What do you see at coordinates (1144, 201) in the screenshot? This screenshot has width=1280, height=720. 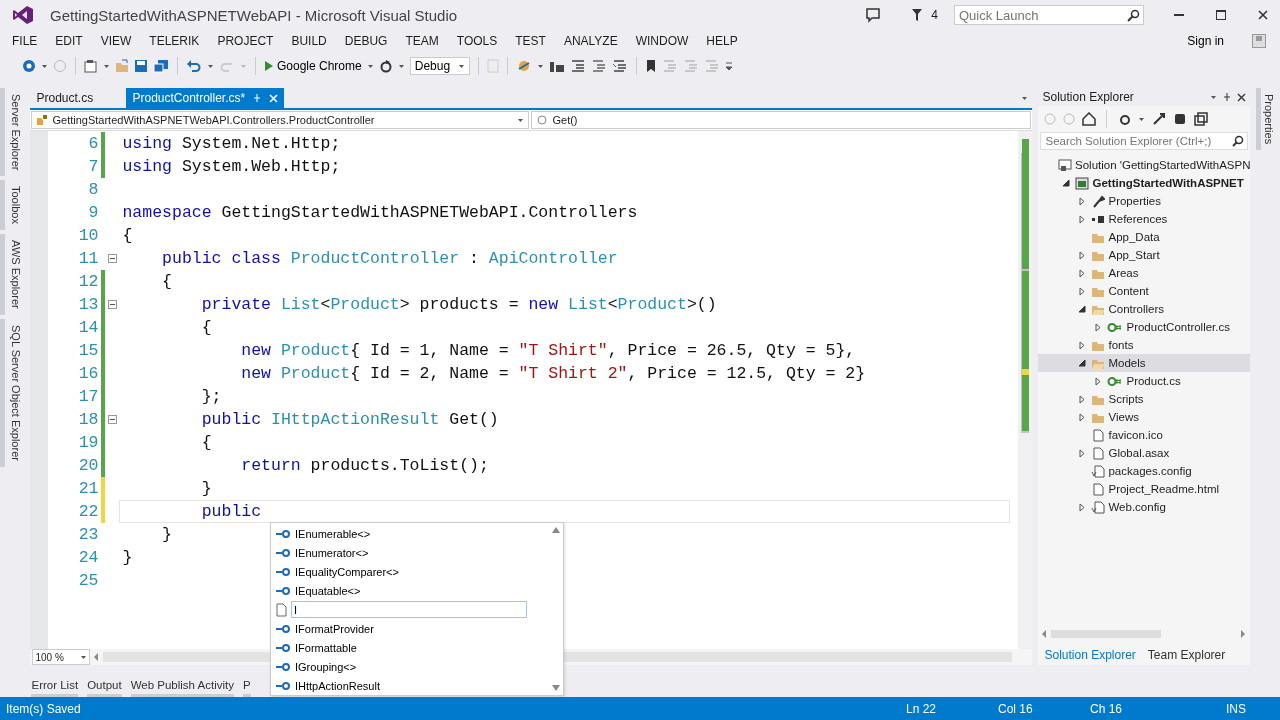 I see `tree-item: Properties` at bounding box center [1144, 201].